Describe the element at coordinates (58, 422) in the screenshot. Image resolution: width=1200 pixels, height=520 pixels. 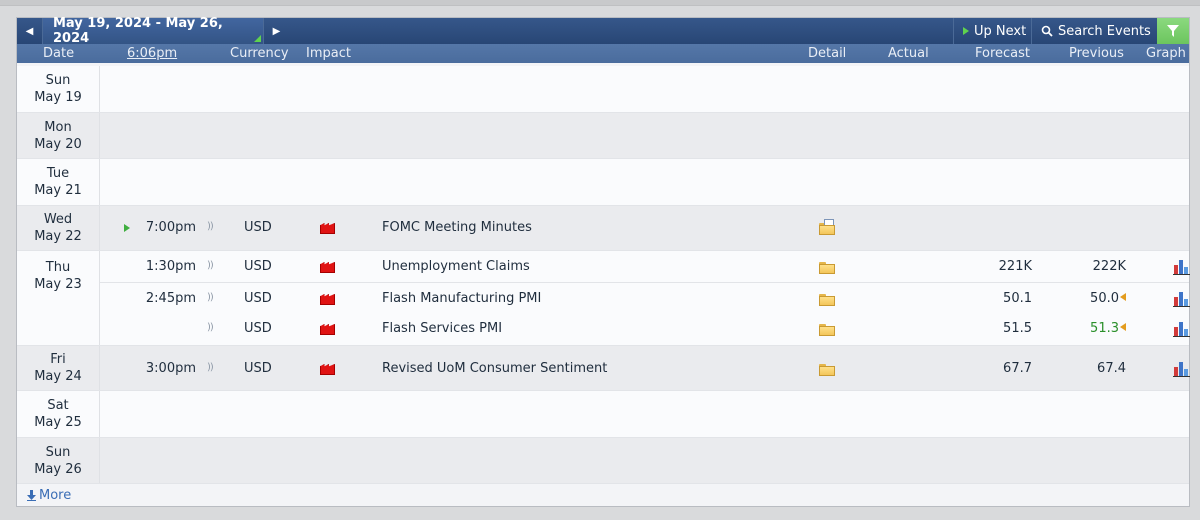
I see `day-date: May 25` at that location.